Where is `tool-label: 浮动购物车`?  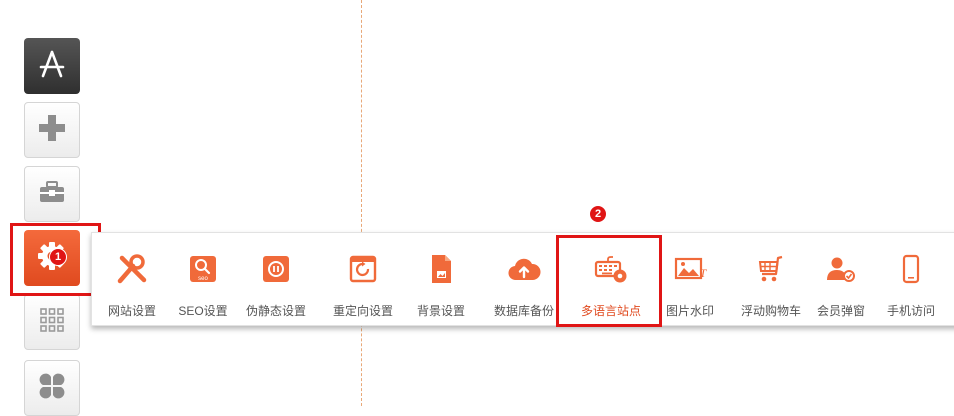 tool-label: 浮动购物车 is located at coordinates (770, 311).